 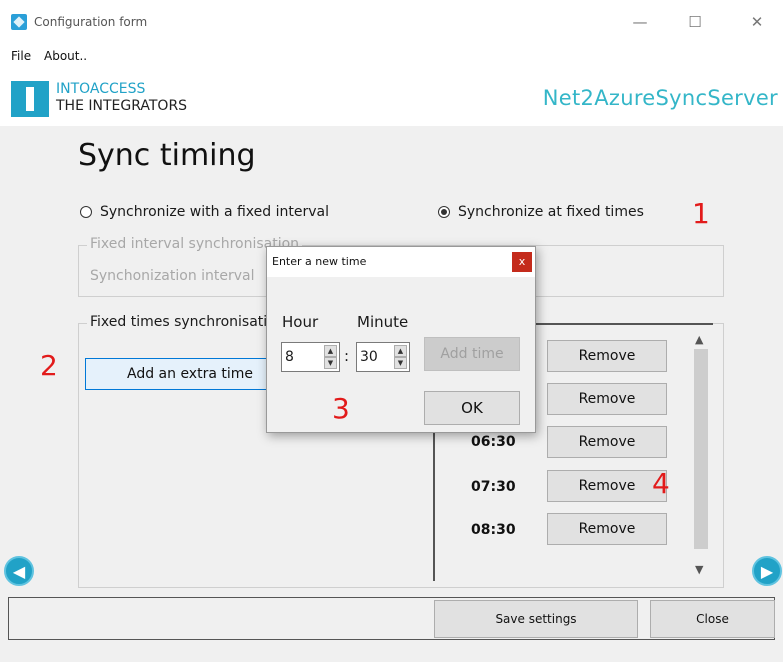 I want to click on hour-label: Hour, so click(x=300, y=322).